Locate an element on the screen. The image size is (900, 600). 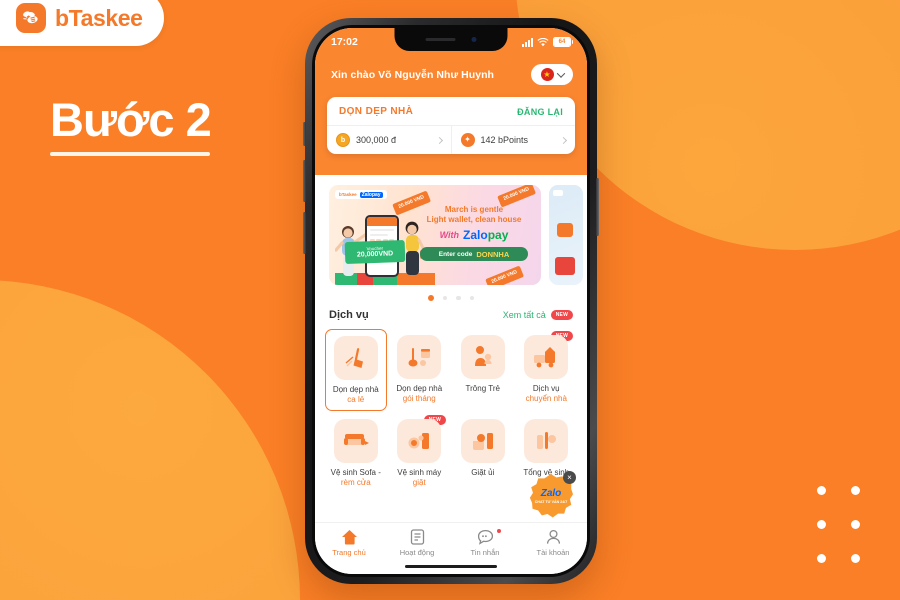
zalo-label: Zalo is located at coordinates (551, 493).